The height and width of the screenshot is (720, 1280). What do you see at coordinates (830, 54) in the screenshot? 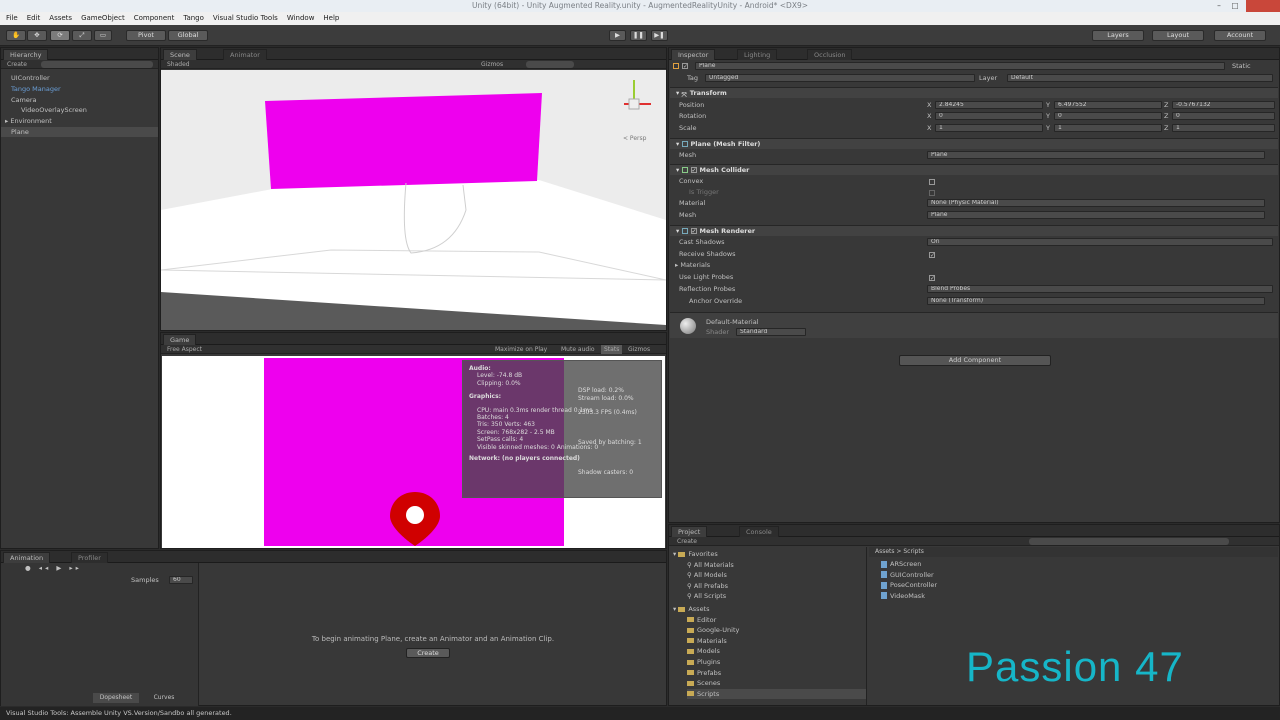
I see `tab-occlusion: Occlusion` at bounding box center [830, 54].